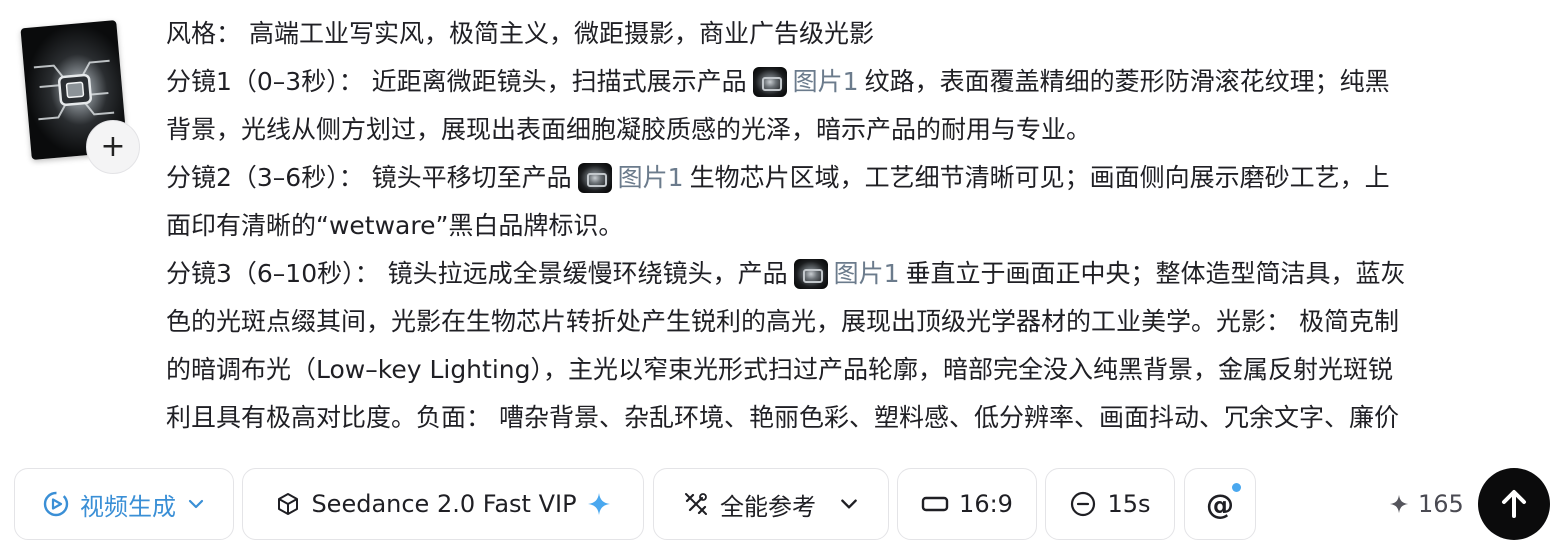 The image size is (1568, 560). Describe the element at coordinates (629, 129) in the screenshot. I see `prompt-line: 背景，光线从侧方划过，展现出表面细胞凝胶质感的光泽，暗示产品的耐用与专业。` at that location.